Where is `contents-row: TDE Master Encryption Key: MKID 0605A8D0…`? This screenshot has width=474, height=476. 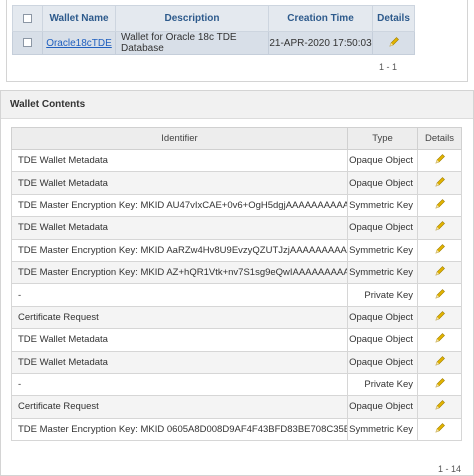
contents-row: TDE Master Encryption Key: MKID 0605A8D0… is located at coordinates (236, 429).